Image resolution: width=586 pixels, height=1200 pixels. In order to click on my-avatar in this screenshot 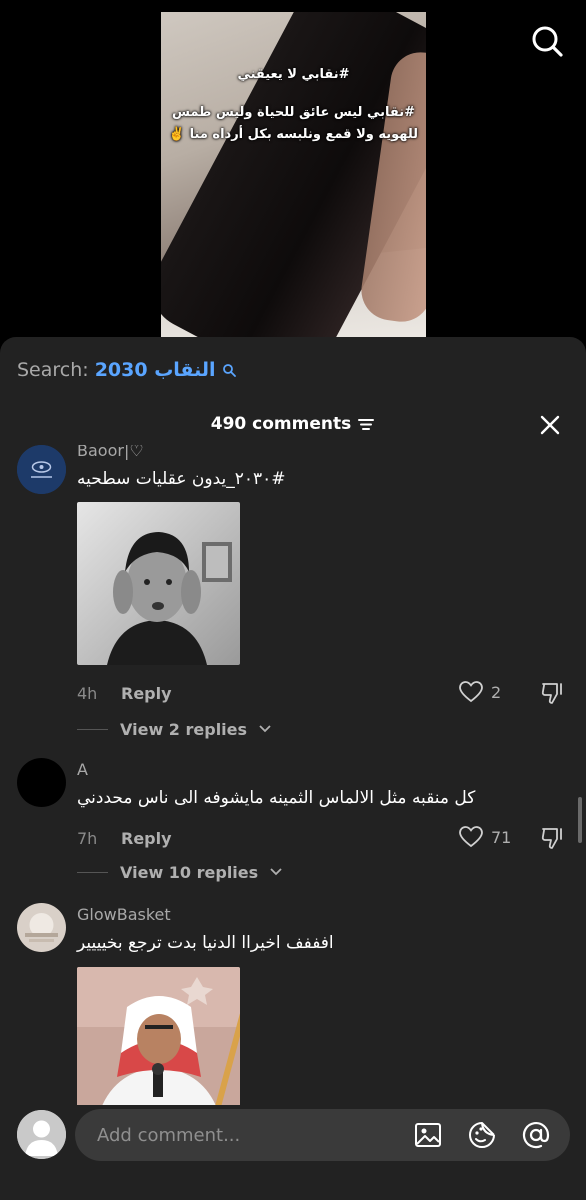, I will do `click(41, 1134)`.